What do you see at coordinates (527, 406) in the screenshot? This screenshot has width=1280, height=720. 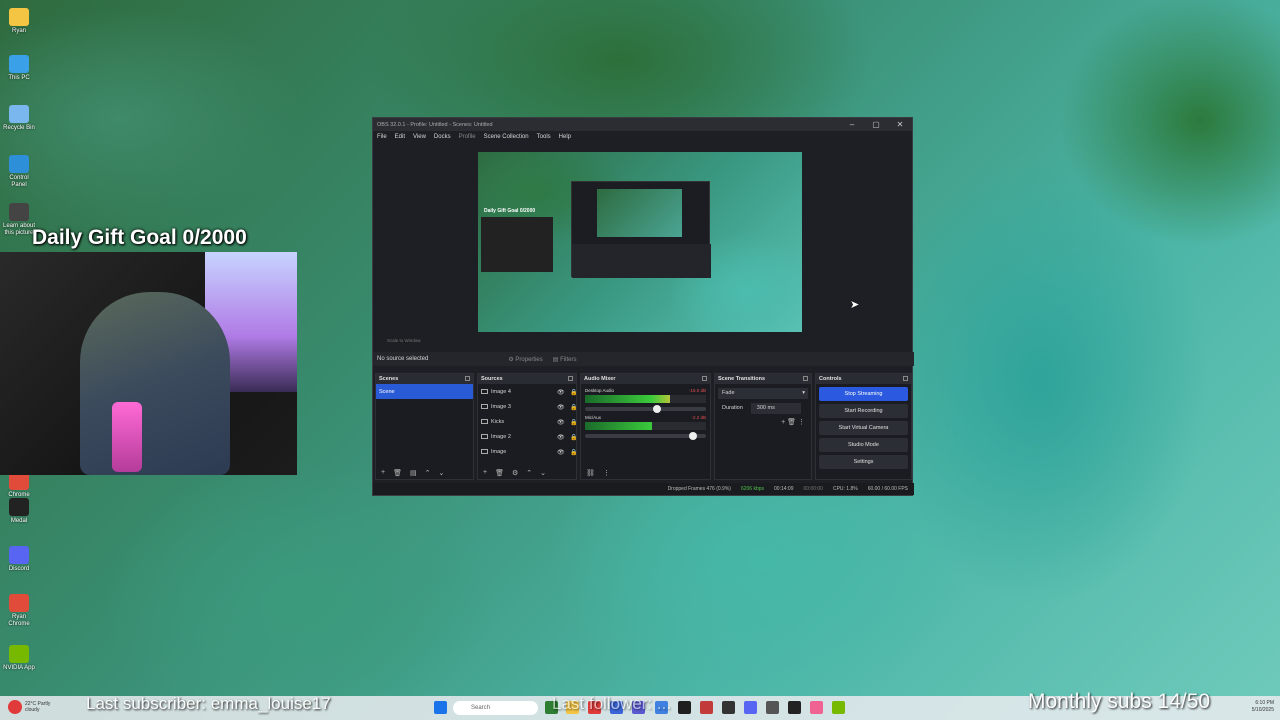 I see `source-item: Image 3 👁 🔒` at bounding box center [527, 406].